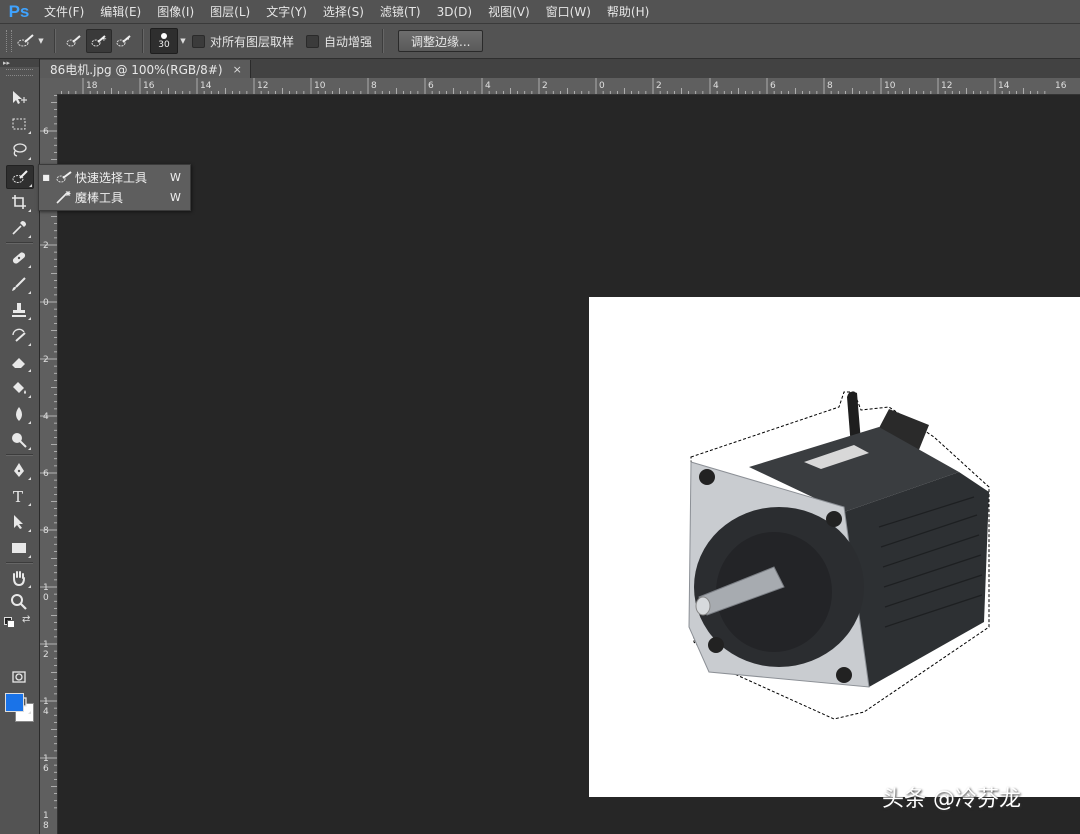  What do you see at coordinates (46, 531) in the screenshot?
I see `ruler-left-label: 8` at bounding box center [46, 531].